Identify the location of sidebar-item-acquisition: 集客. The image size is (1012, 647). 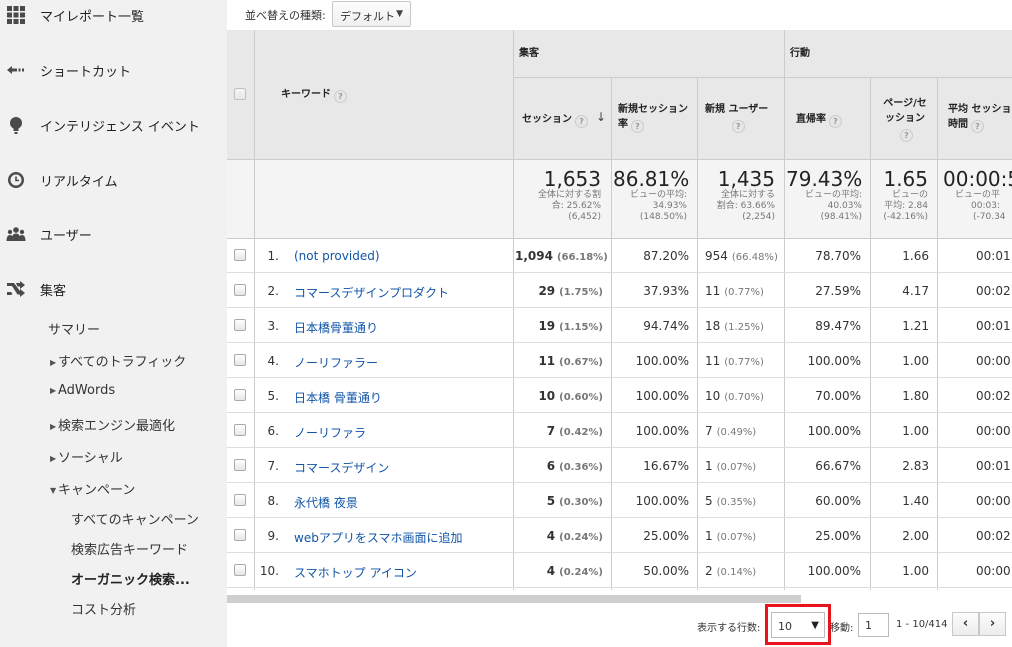
(113, 289).